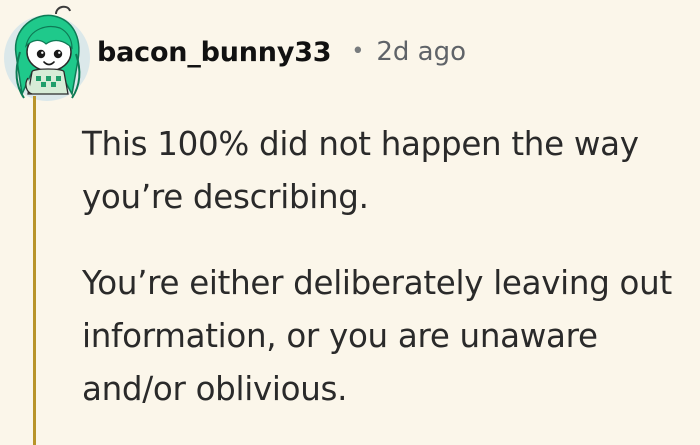  What do you see at coordinates (47, 52) in the screenshot?
I see `snoo-avatar-icon` at bounding box center [47, 52].